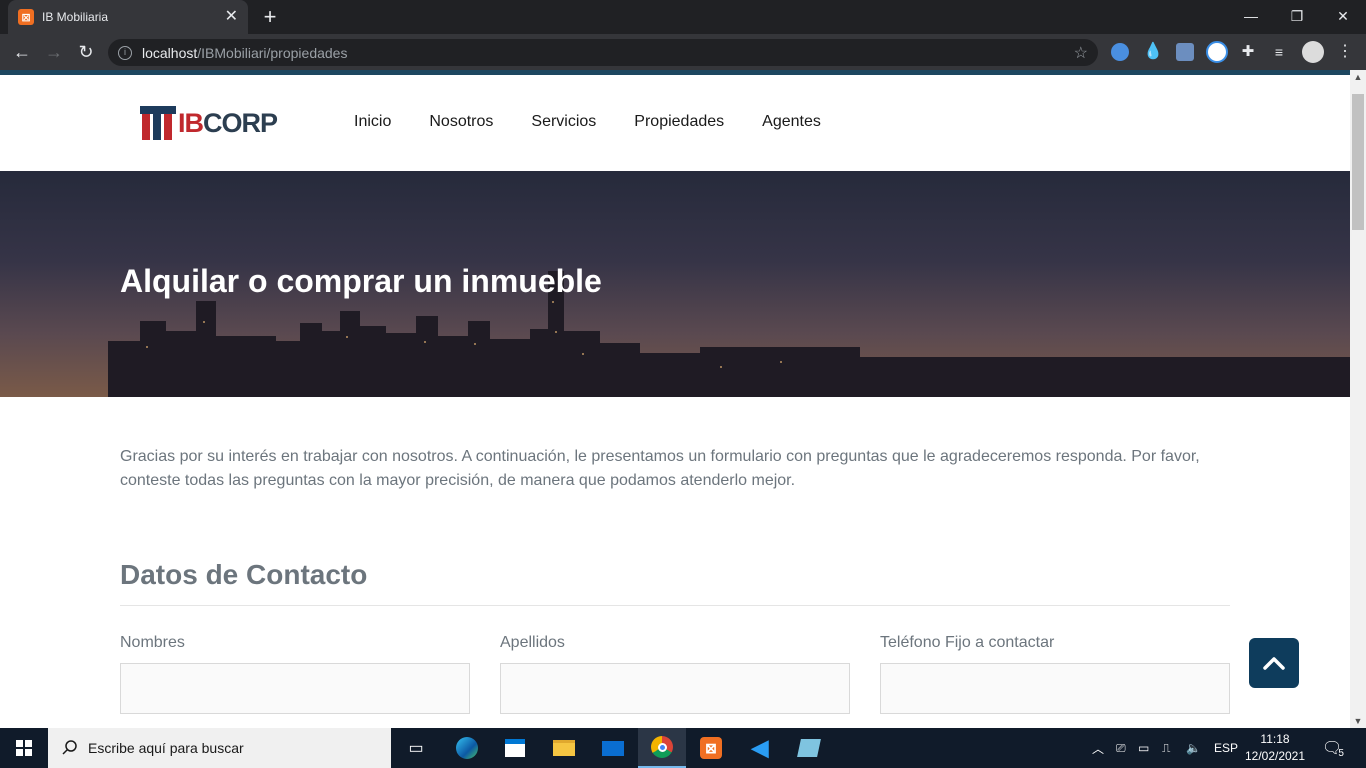 This screenshot has width=1366, height=768. Describe the element at coordinates (170, 52) in the screenshot. I see `url-host: localhost` at that location.